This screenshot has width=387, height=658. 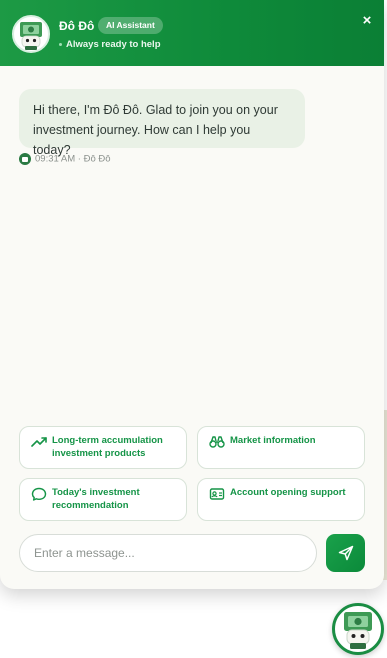 I want to click on close-button: ×, so click(x=367, y=21).